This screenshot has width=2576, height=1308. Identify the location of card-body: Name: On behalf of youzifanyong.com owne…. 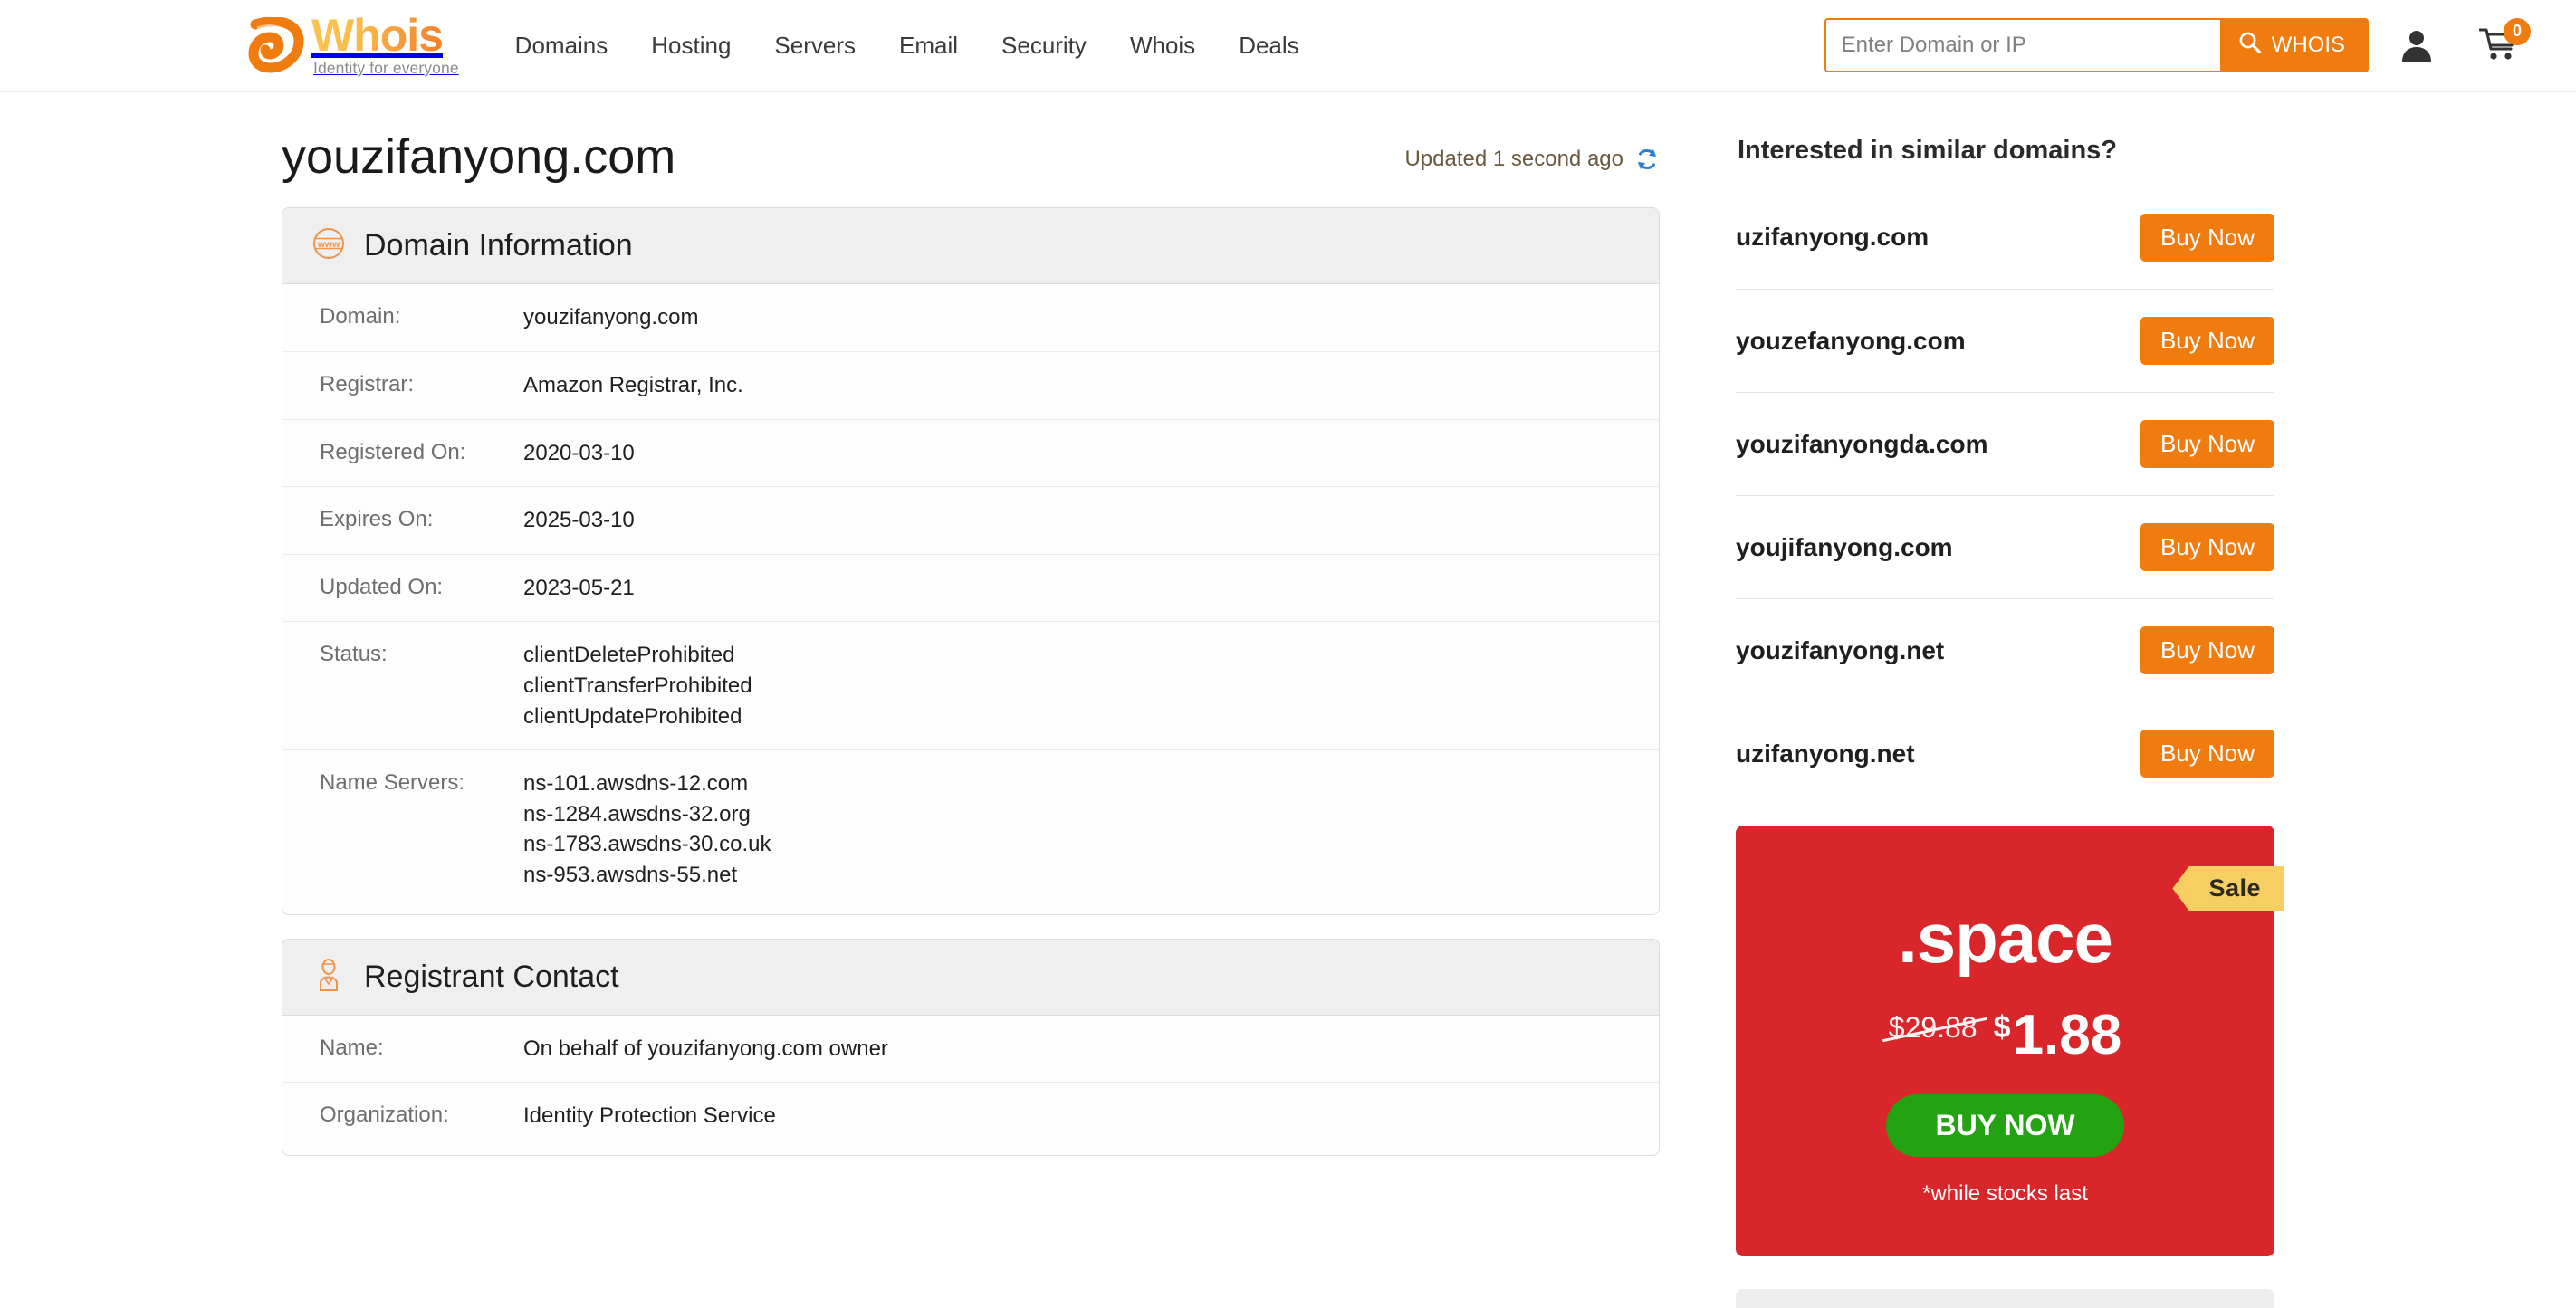
(970, 1085).